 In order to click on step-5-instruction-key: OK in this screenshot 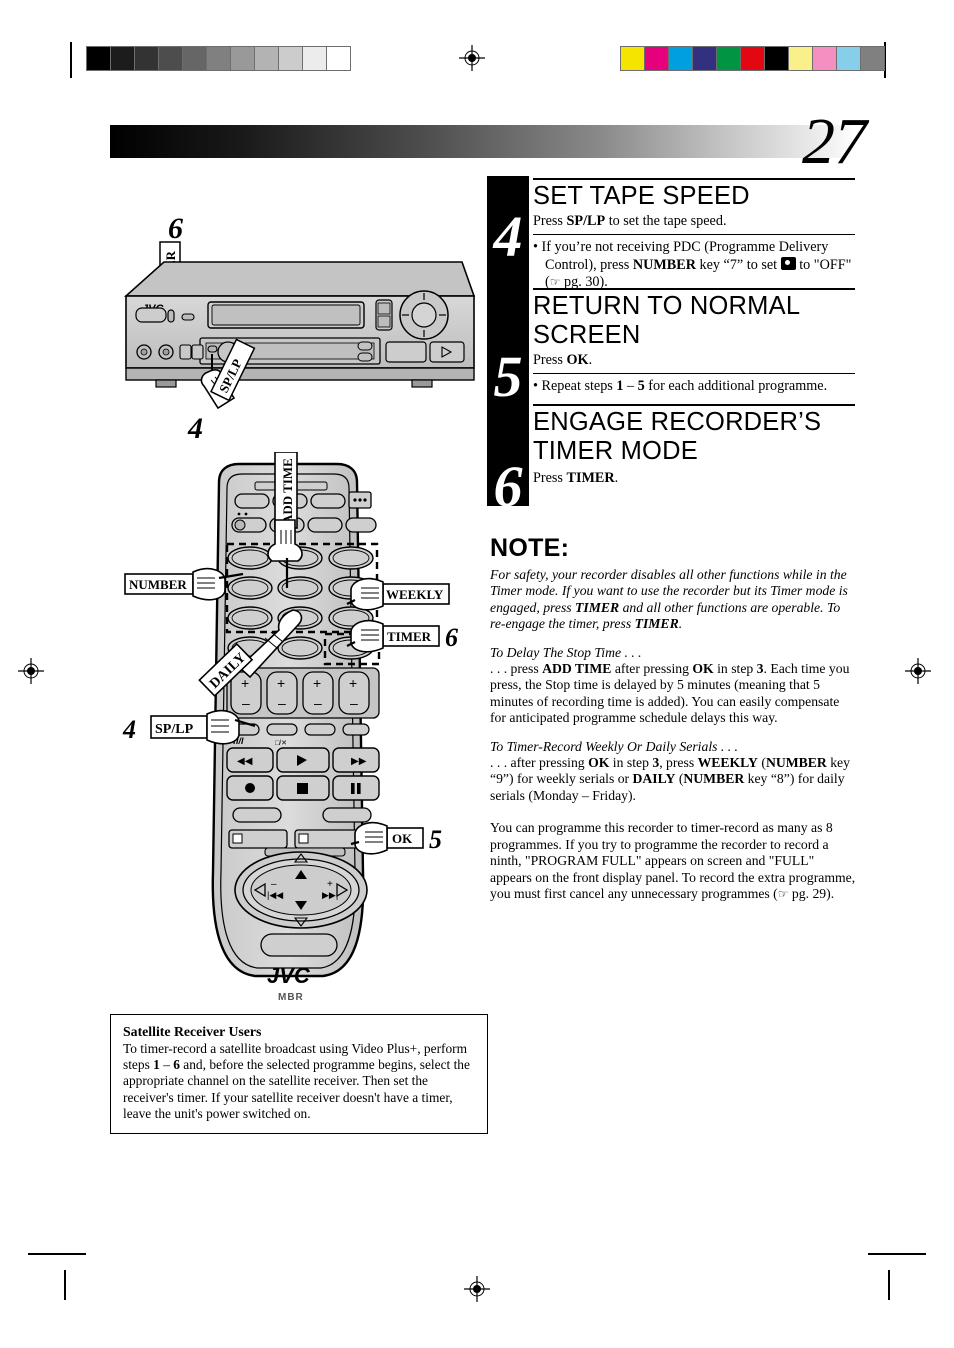, I will do `click(577, 360)`.